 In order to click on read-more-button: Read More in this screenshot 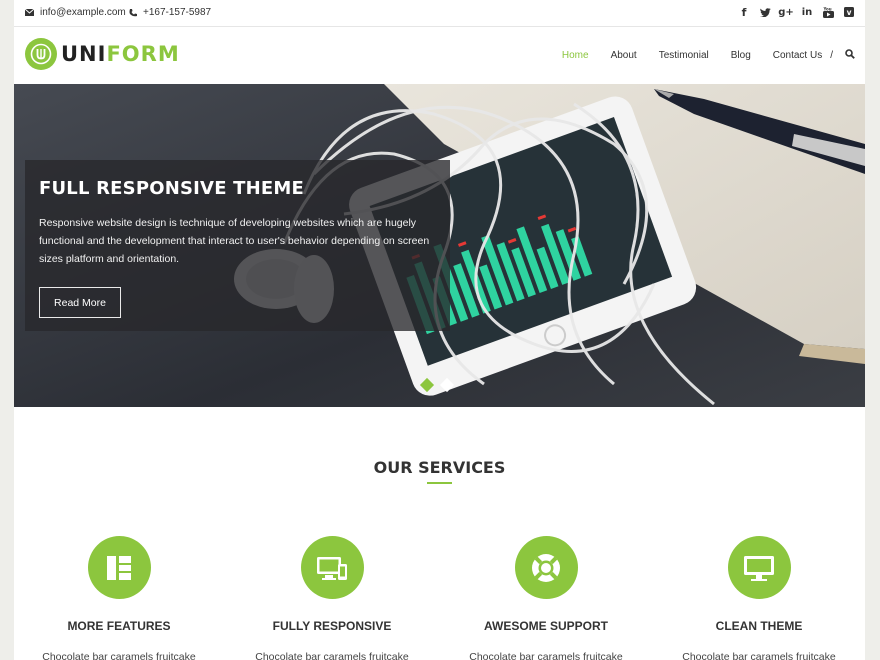, I will do `click(80, 302)`.